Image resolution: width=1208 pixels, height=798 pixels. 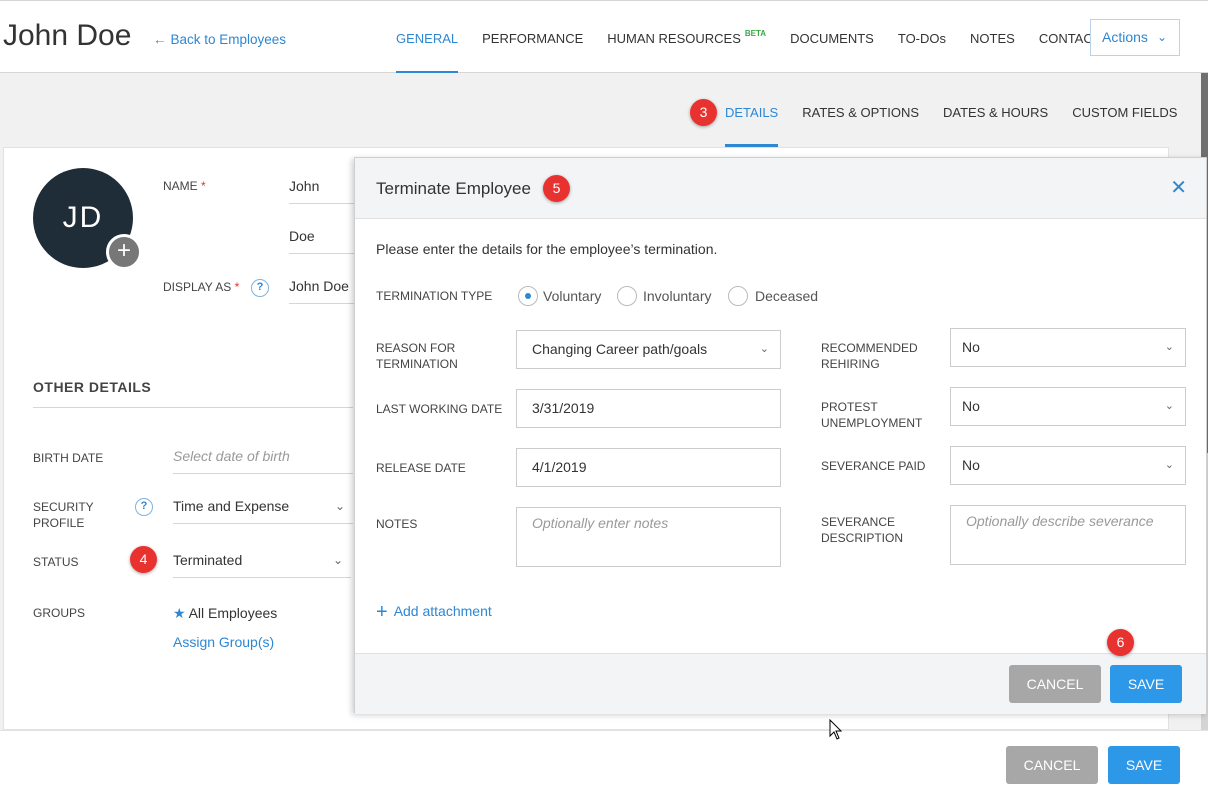 What do you see at coordinates (780, 683) in the screenshot?
I see `dialog-footer: CANCEL SAVE` at bounding box center [780, 683].